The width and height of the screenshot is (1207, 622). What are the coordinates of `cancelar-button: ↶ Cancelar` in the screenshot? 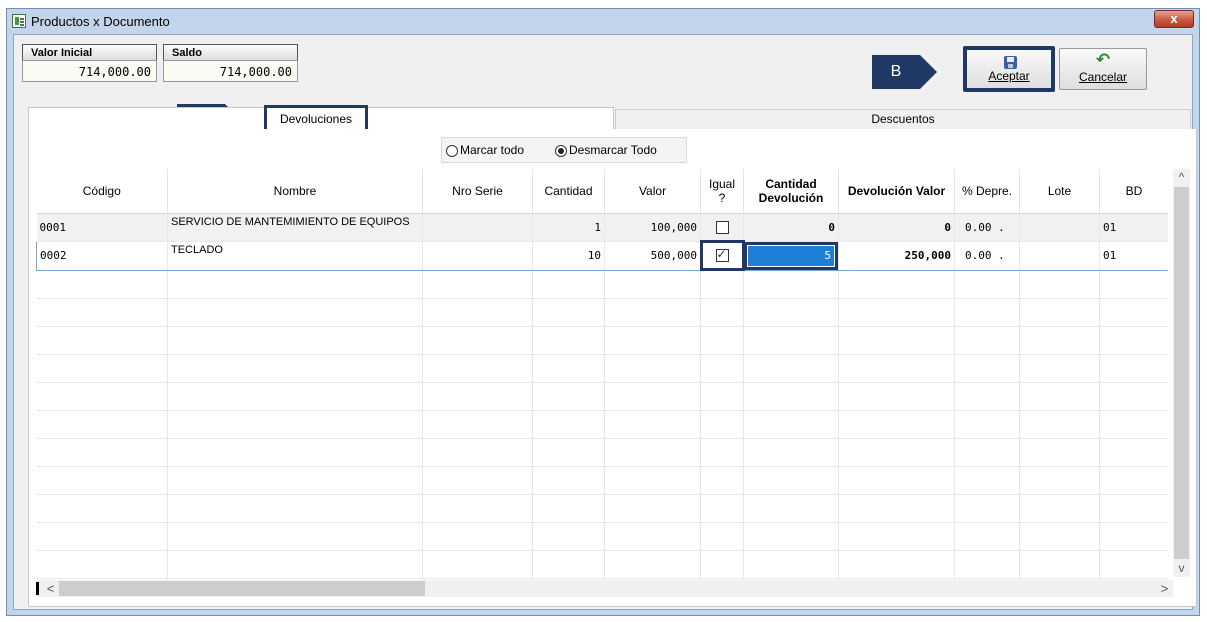 It's located at (1103, 69).